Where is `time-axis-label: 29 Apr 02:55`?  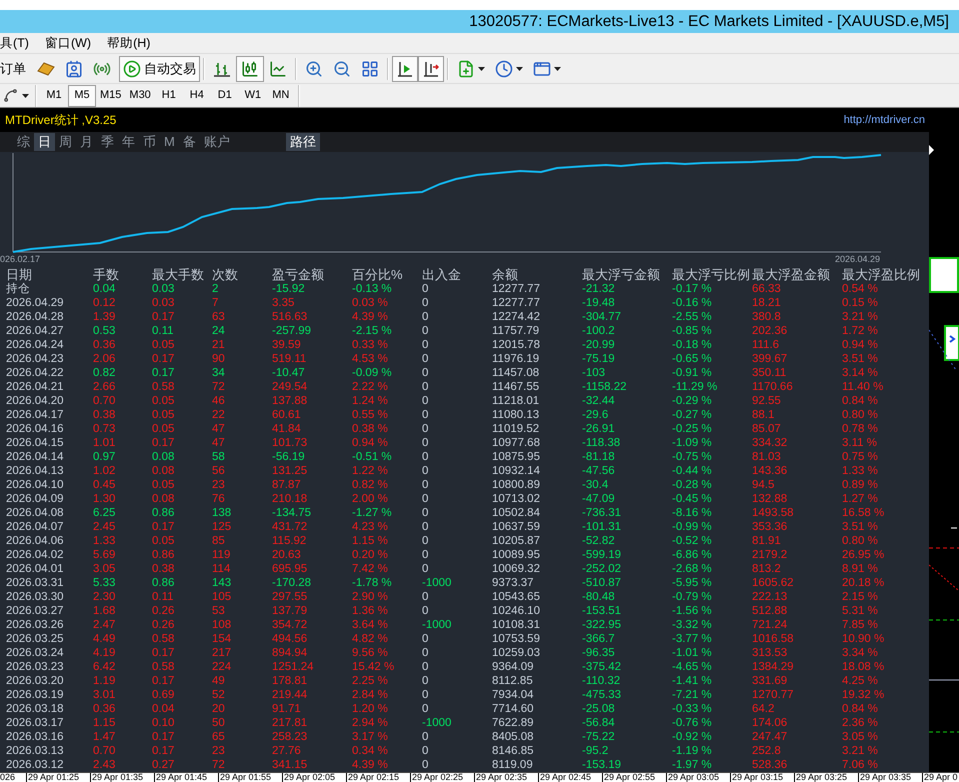
time-axis-label: 29 Apr 02:55 is located at coordinates (634, 777).